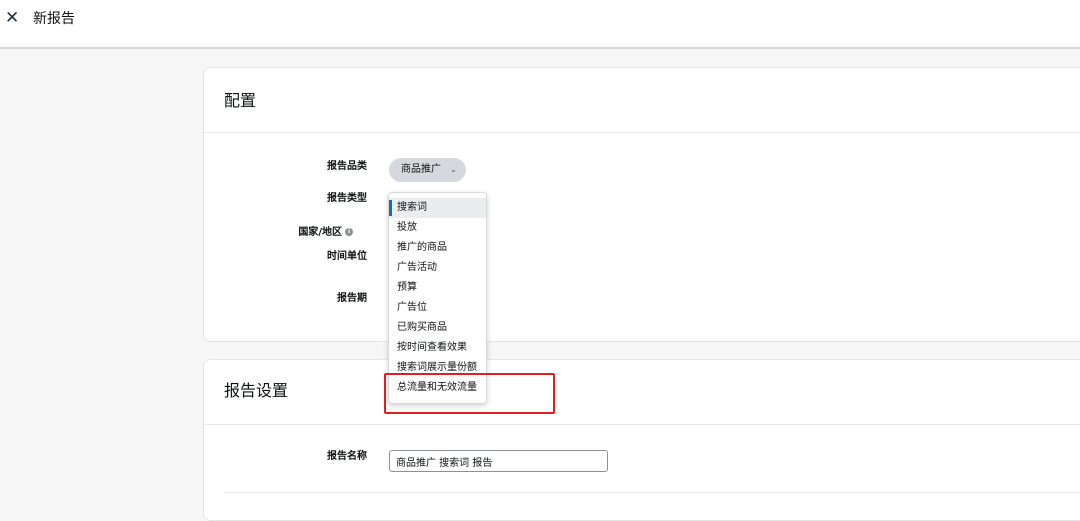  Describe the element at coordinates (469, 393) in the screenshot. I see `highlight-annotation` at that location.